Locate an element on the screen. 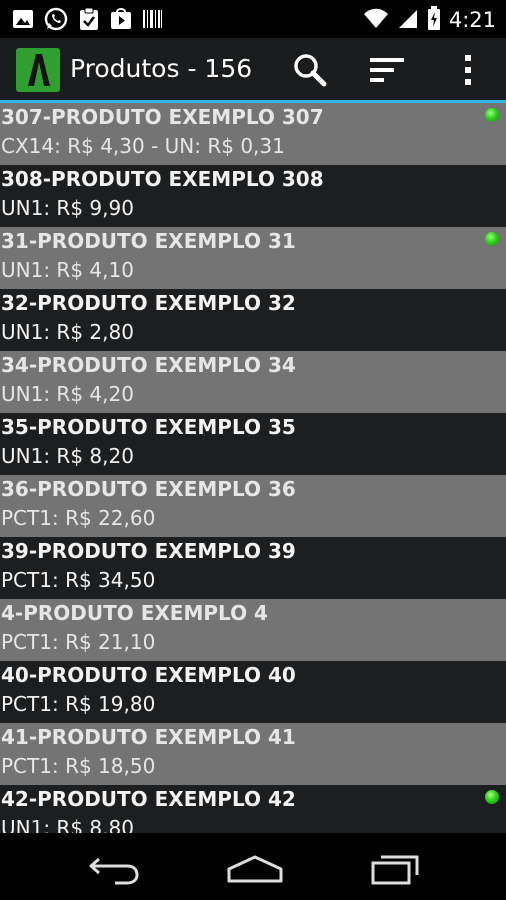 This screenshot has width=506, height=900. product-name: 35-PRODUTO EXEMPLO 35 is located at coordinates (148, 427).